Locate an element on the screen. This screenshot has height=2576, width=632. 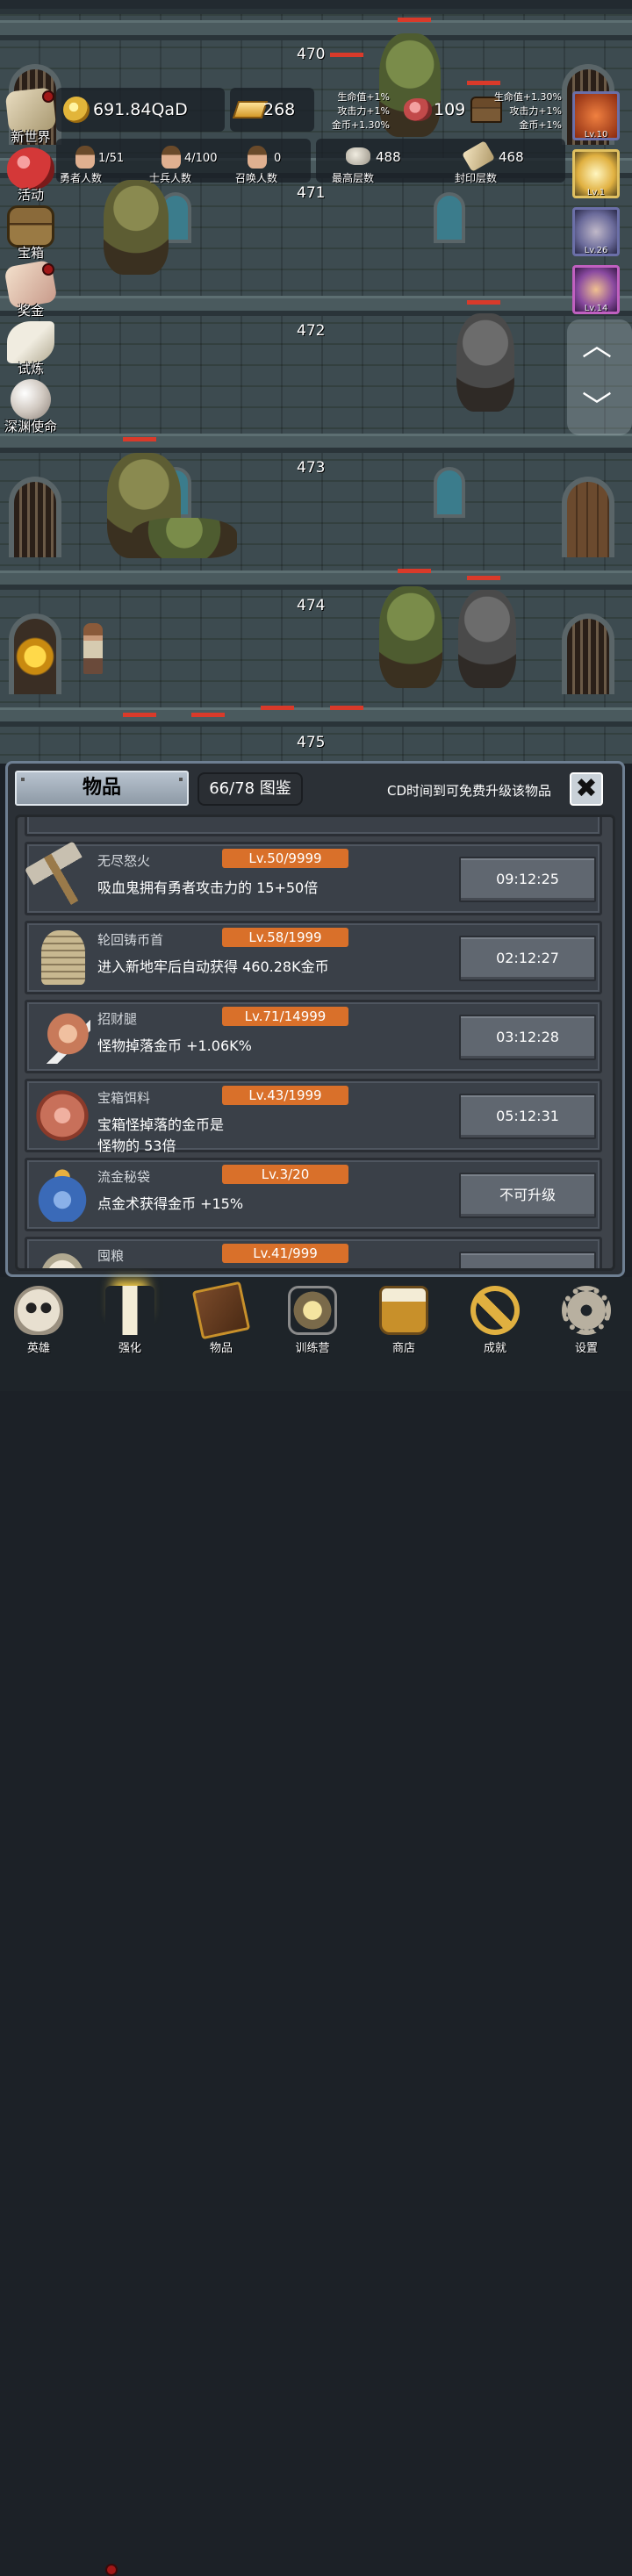
nav-label: 物品 is located at coordinates (221, 1349).